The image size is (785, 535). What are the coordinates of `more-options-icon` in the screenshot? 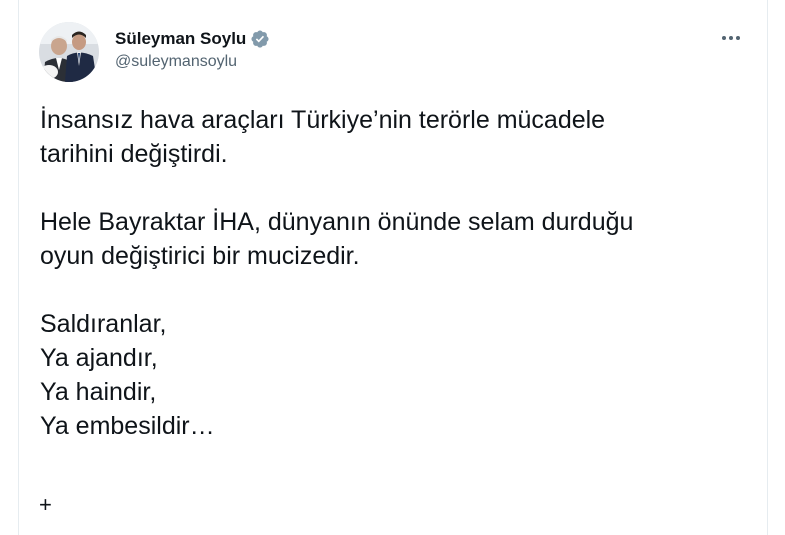 It's located at (731, 38).